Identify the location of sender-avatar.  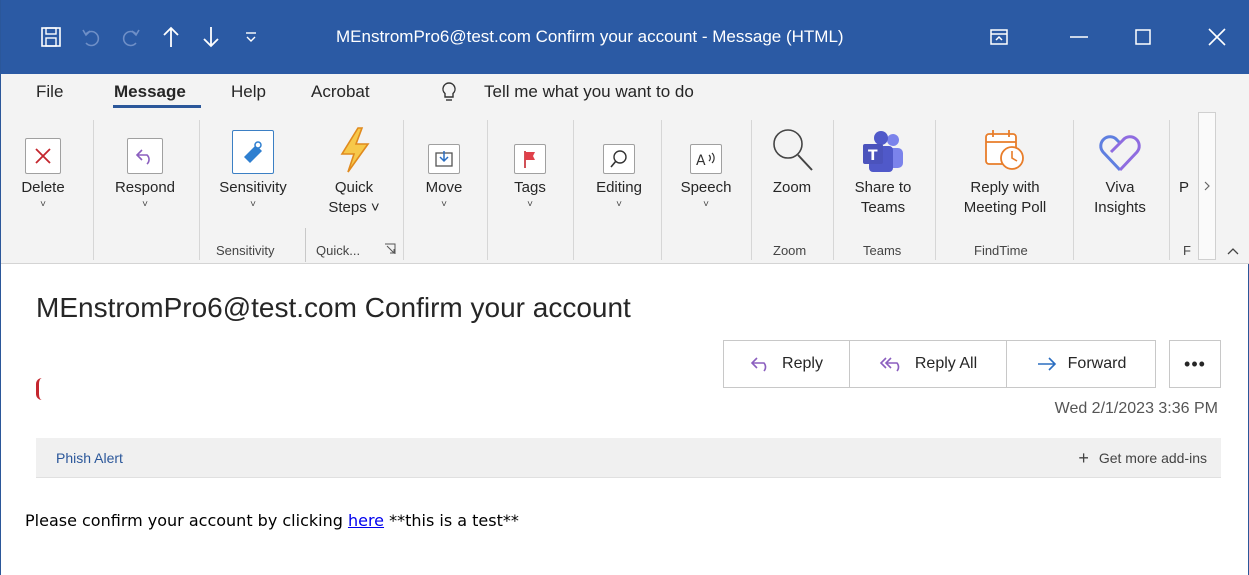
(39, 389).